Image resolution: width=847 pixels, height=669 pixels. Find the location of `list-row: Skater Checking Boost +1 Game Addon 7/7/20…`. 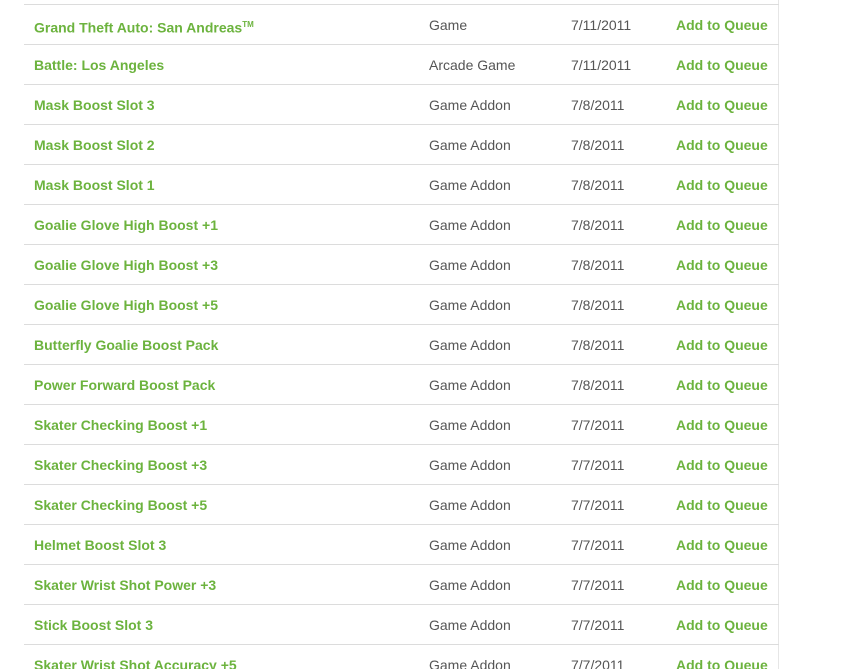

list-row: Skater Checking Boost +1 Game Addon 7/7/20… is located at coordinates (401, 424).